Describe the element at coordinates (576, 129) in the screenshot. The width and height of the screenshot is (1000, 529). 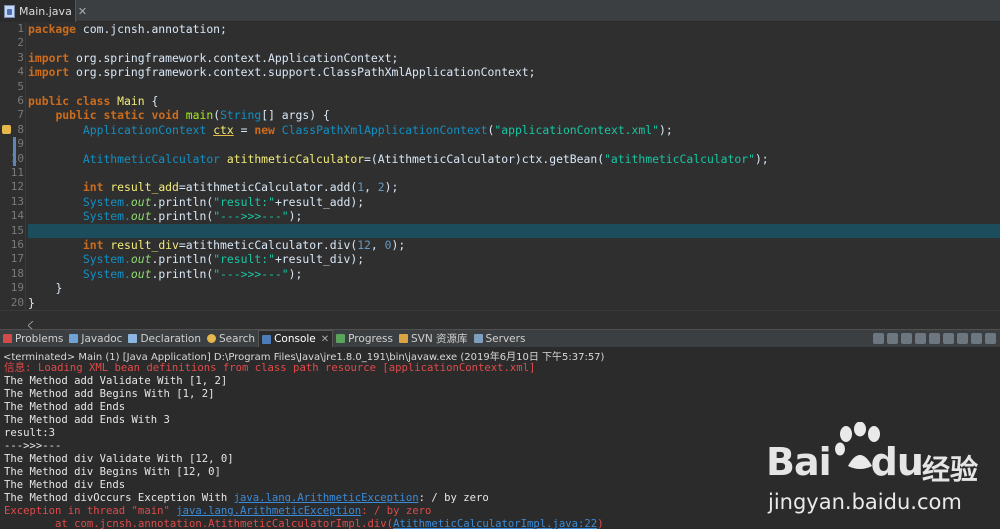
I see `string-literal: "applicationContext.xml"` at that location.